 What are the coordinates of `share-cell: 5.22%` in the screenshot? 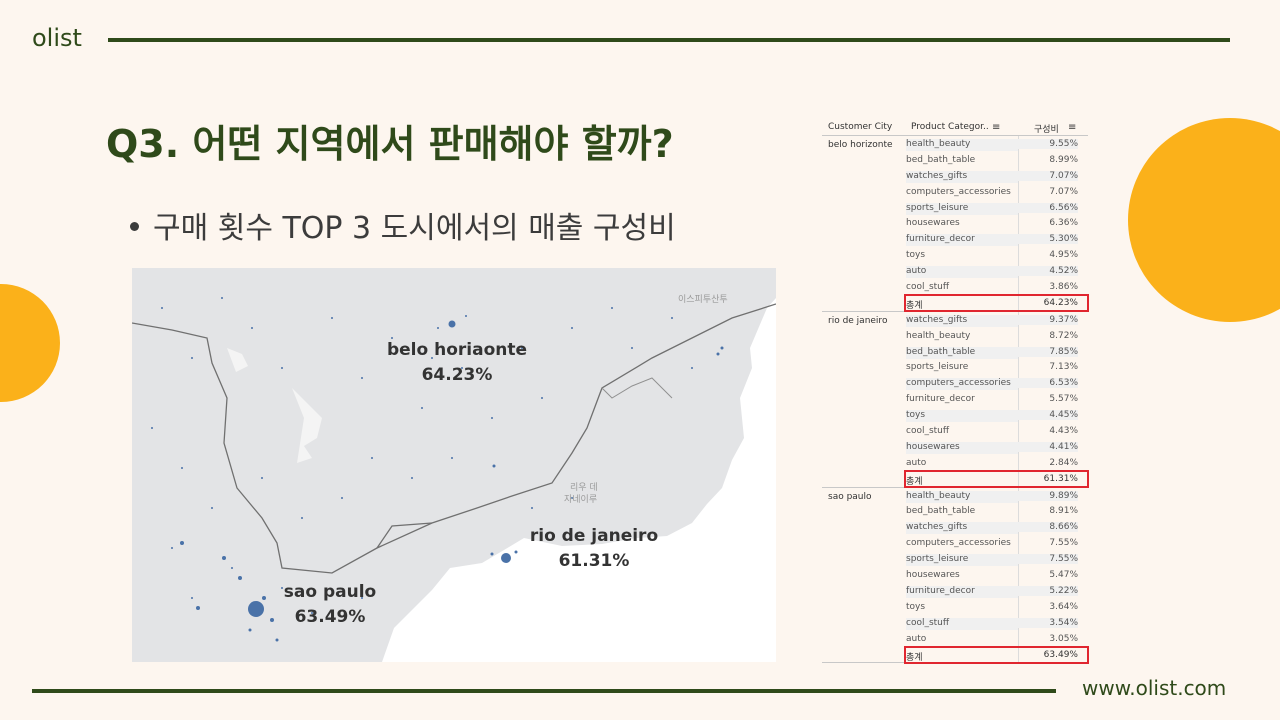 It's located at (1048, 590).